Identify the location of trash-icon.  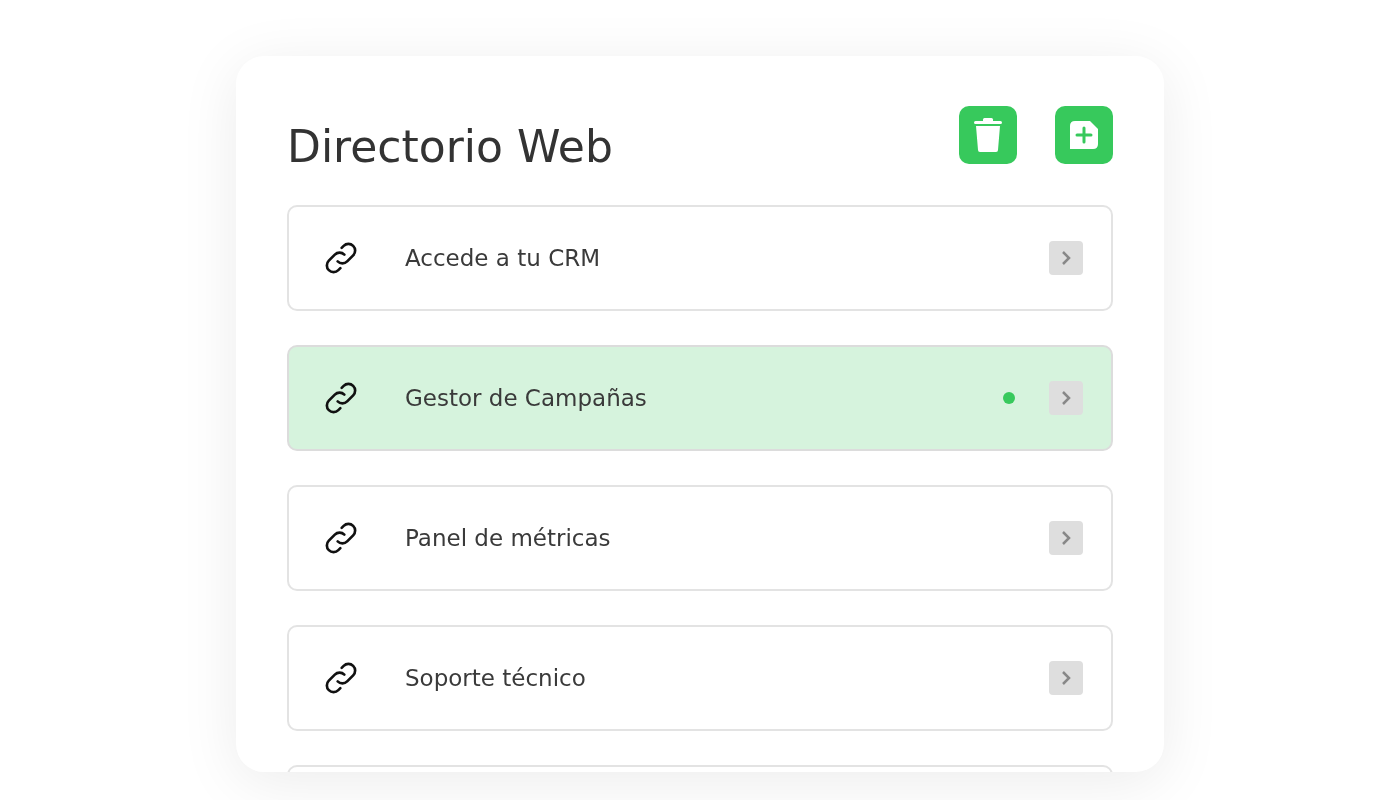
(988, 135).